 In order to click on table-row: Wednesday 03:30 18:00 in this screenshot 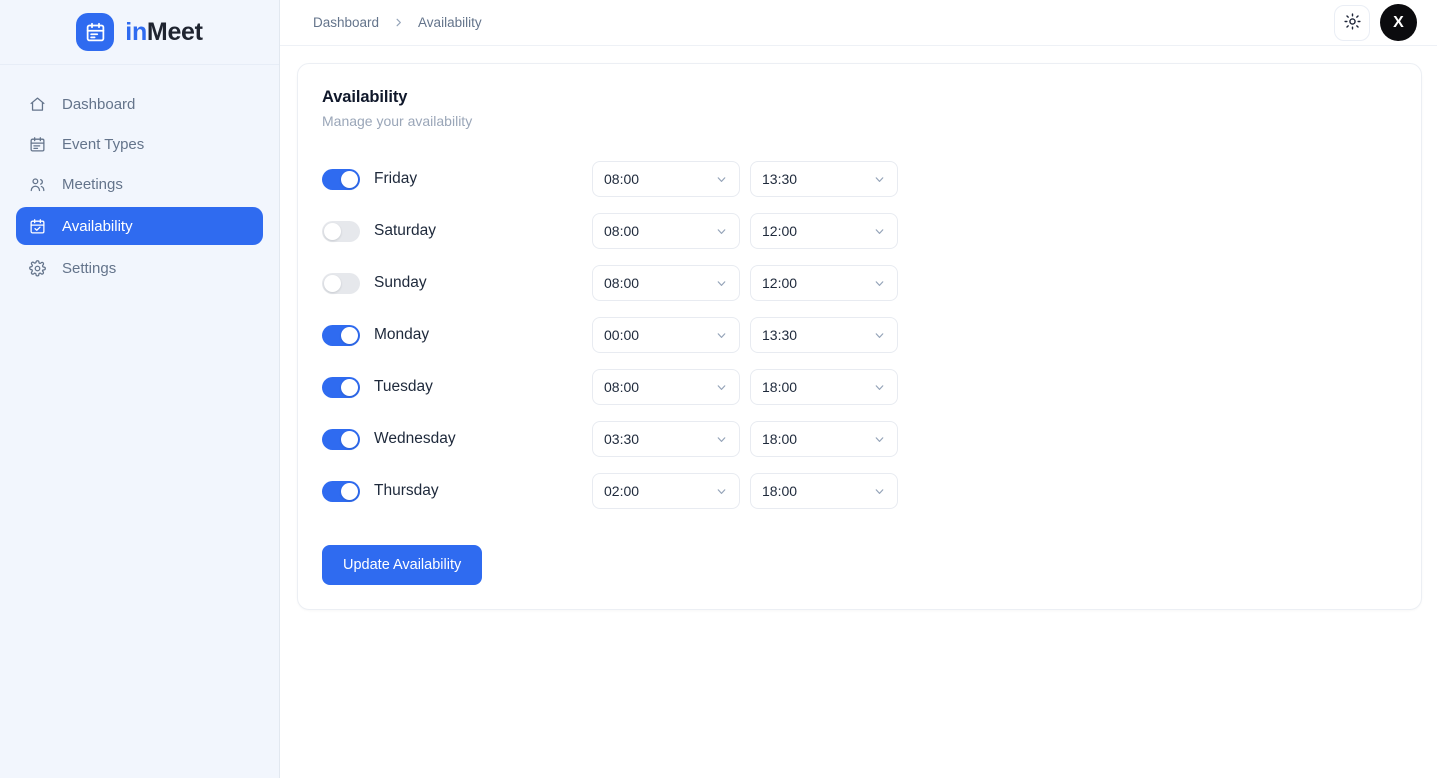, I will do `click(859, 439)`.